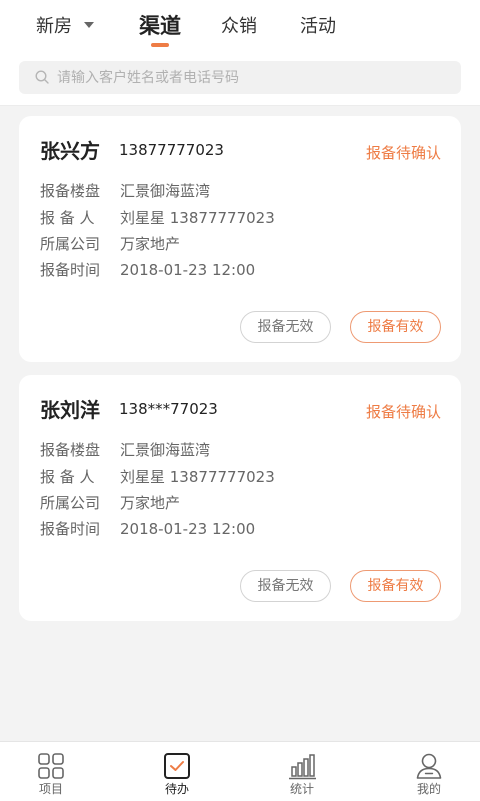 The image size is (480, 801). What do you see at coordinates (42, 77) in the screenshot?
I see `search-icon` at bounding box center [42, 77].